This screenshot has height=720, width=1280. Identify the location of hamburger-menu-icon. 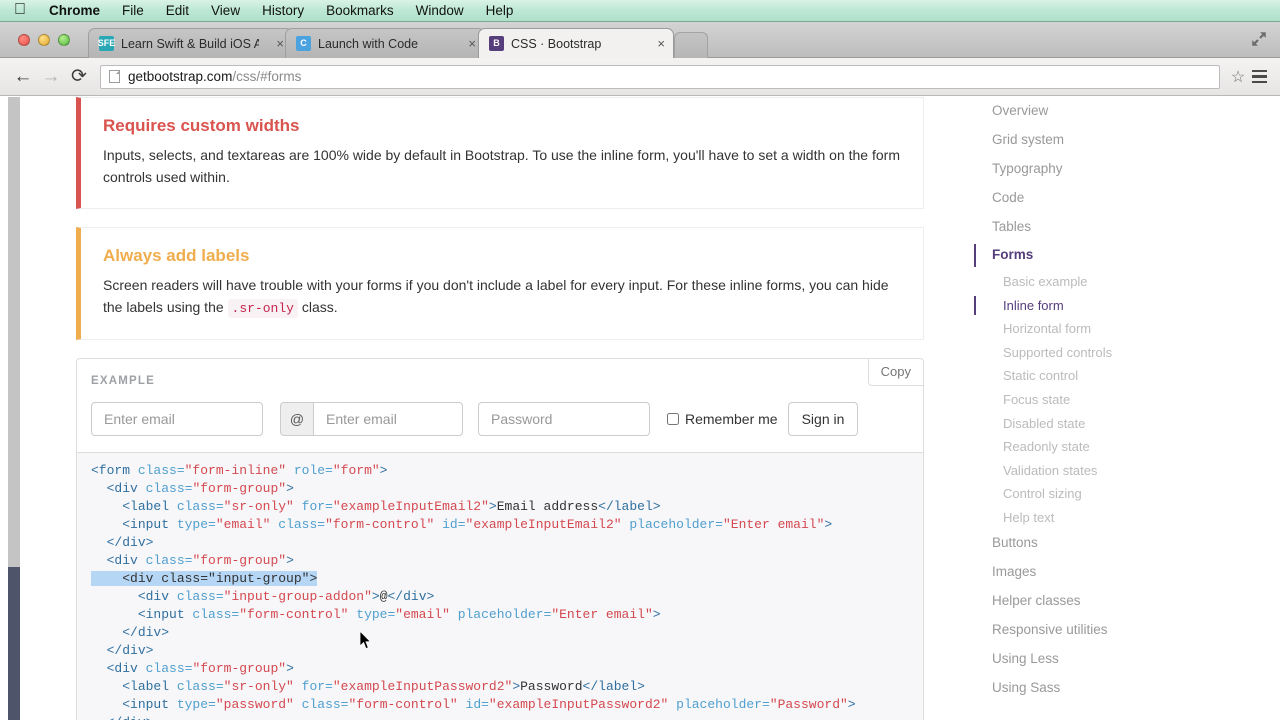
(1259, 76).